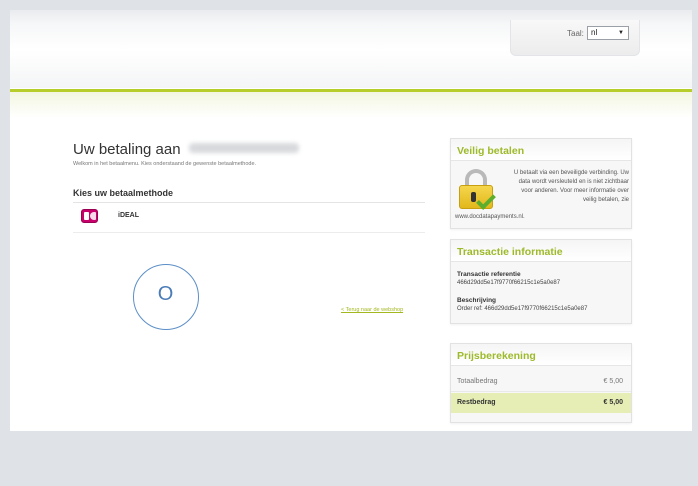 The width and height of the screenshot is (698, 486). What do you see at coordinates (490, 217) in the screenshot?
I see `secure-payment-link: www.docdatapayments.nl.` at bounding box center [490, 217].